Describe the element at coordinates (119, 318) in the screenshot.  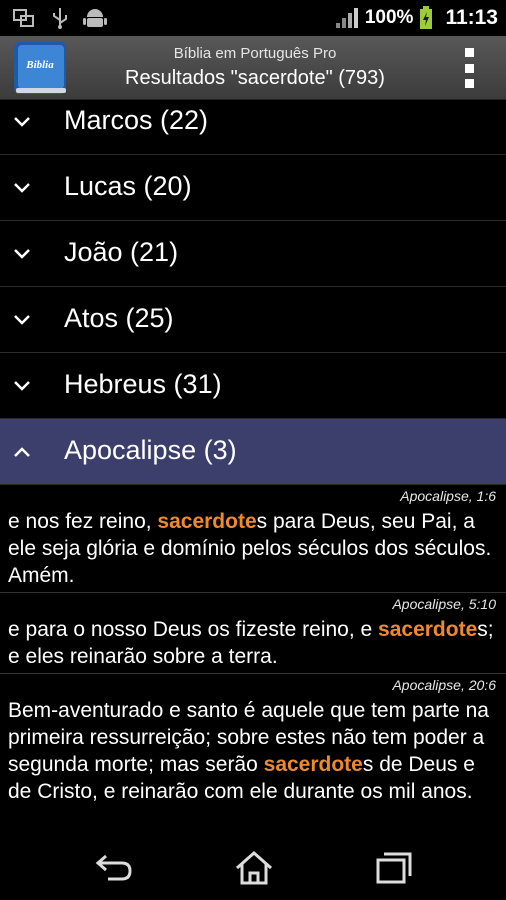
I see `group-label: Atos (25)` at that location.